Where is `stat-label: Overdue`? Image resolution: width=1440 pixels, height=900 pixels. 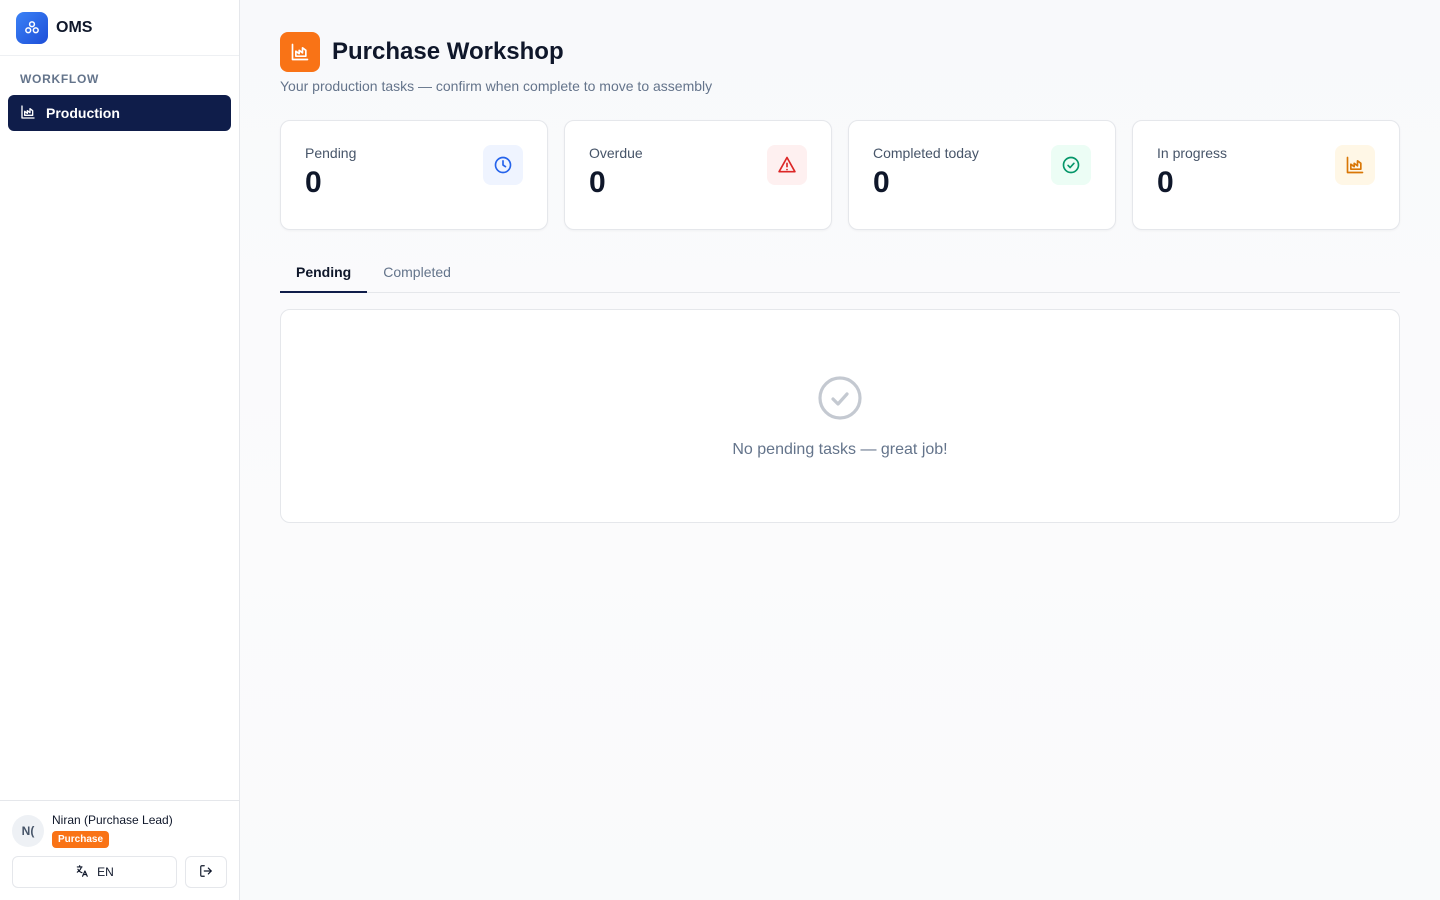 stat-label: Overdue is located at coordinates (616, 153).